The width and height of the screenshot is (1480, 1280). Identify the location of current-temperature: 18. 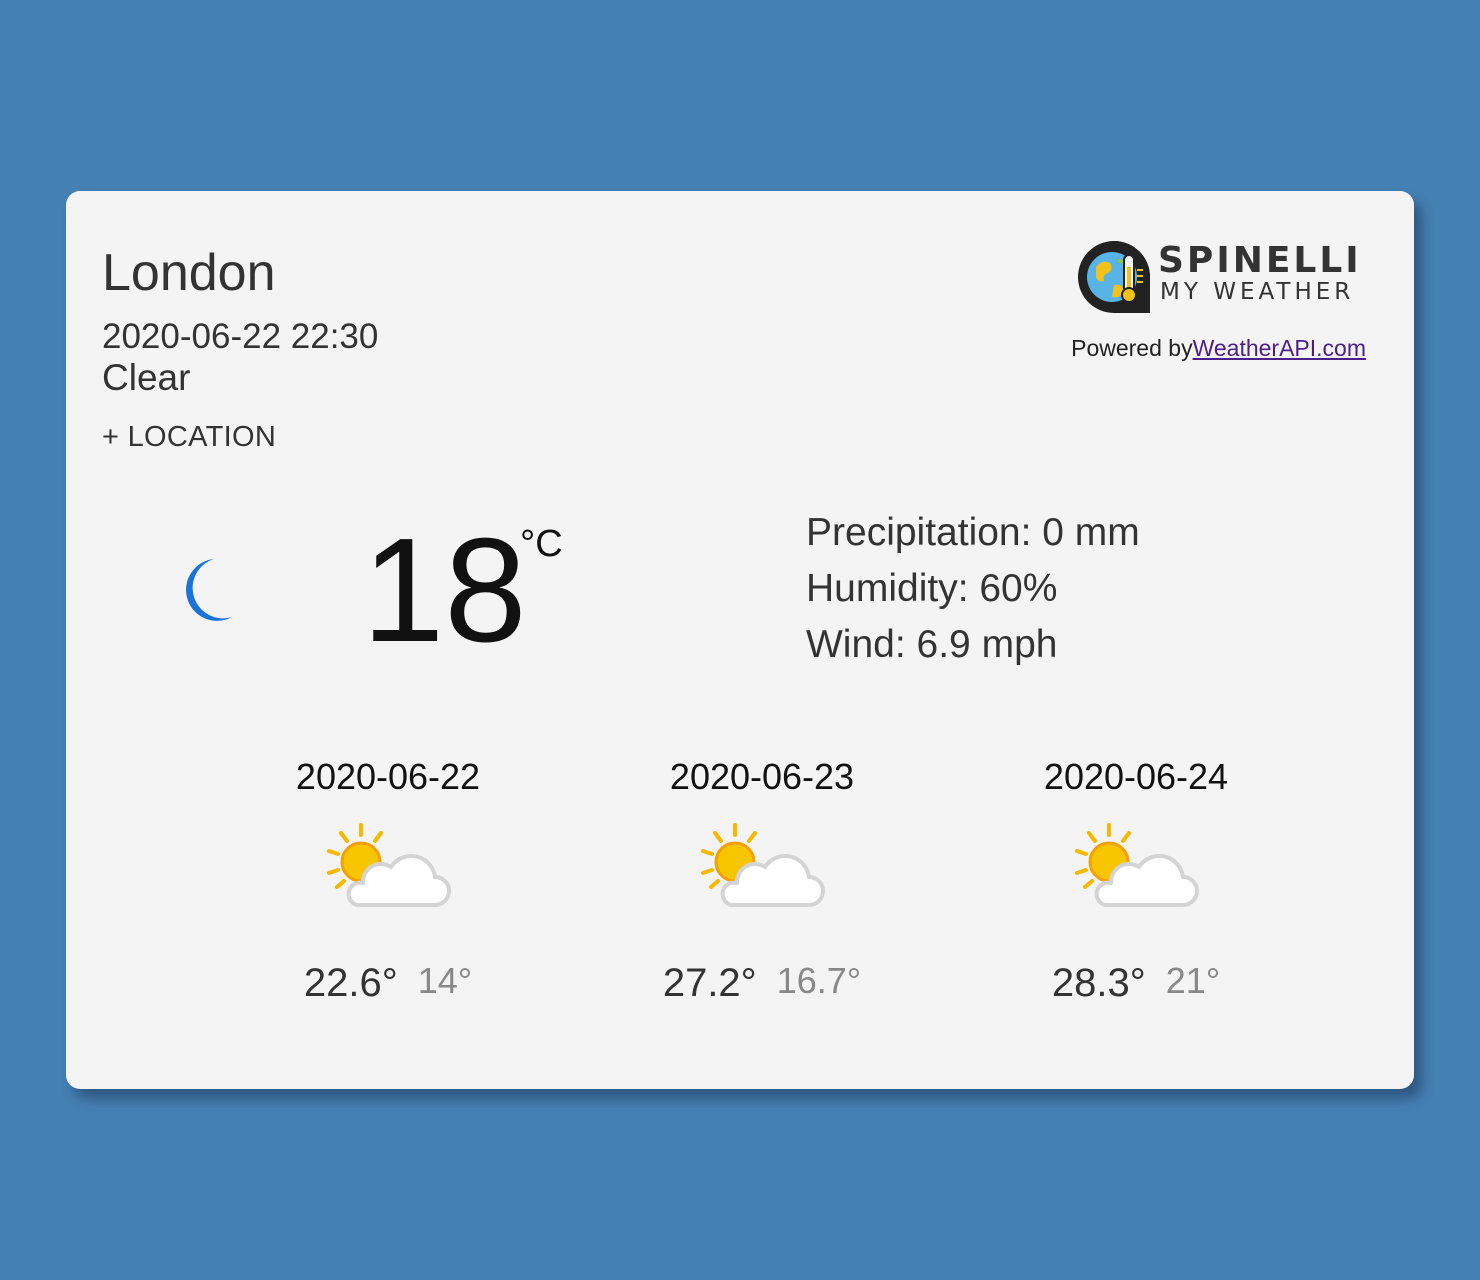
(444, 590).